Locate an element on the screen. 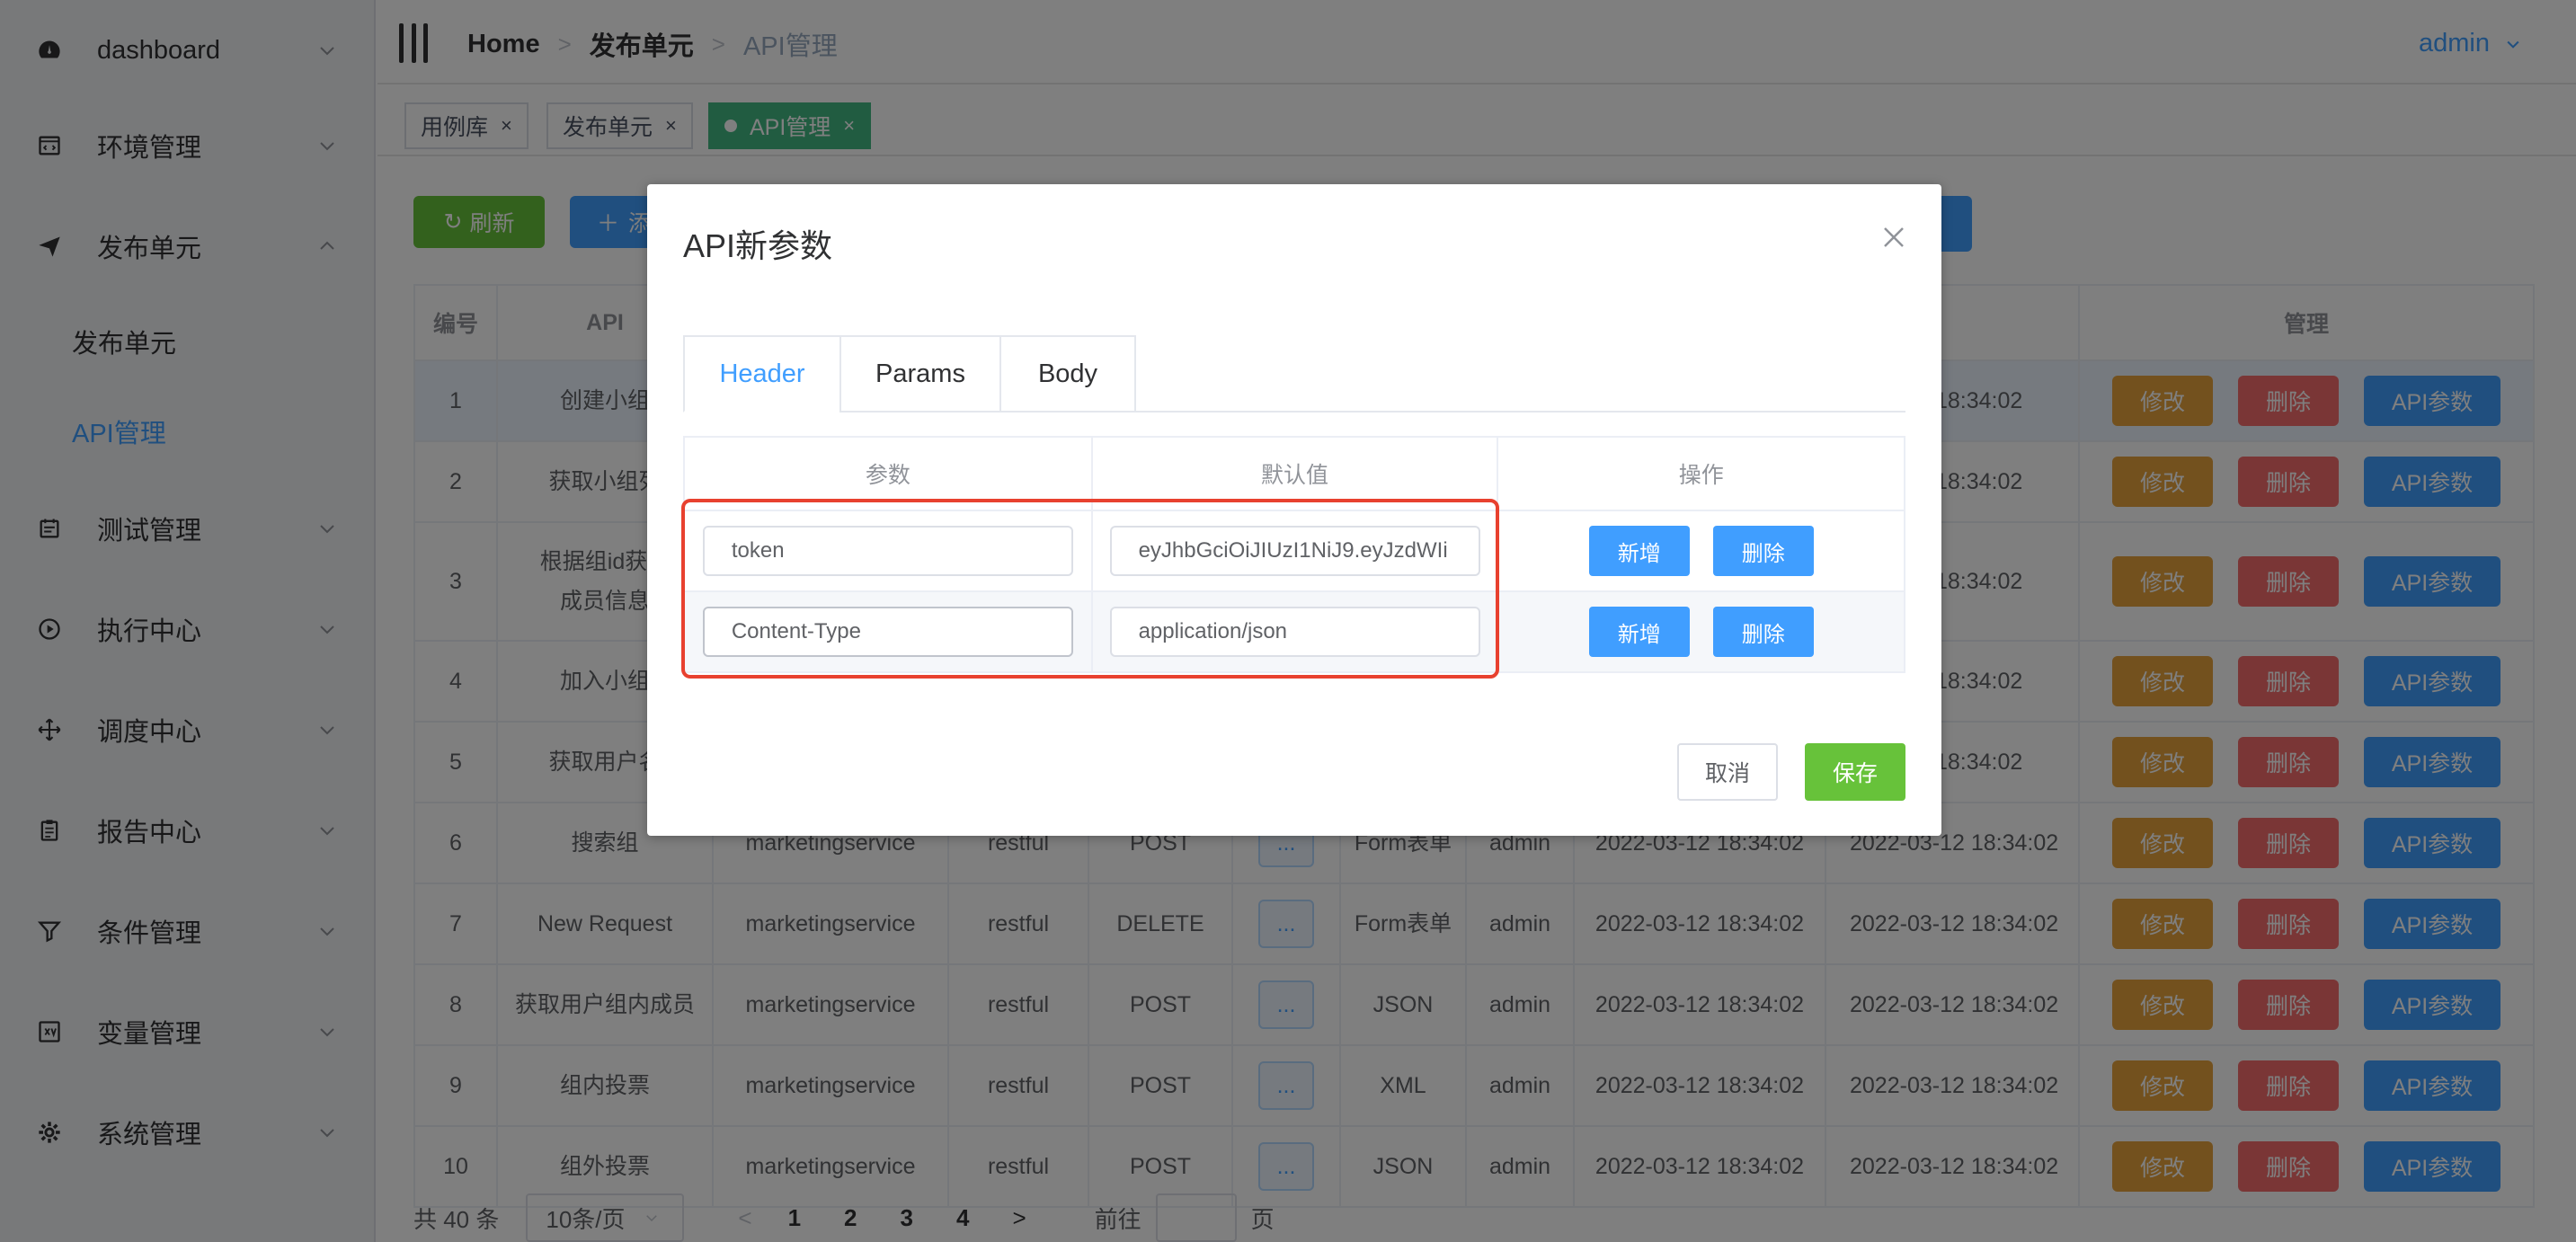 This screenshot has width=2576, height=1242. dialog-tabs: Header Params Body is located at coordinates (1294, 374).